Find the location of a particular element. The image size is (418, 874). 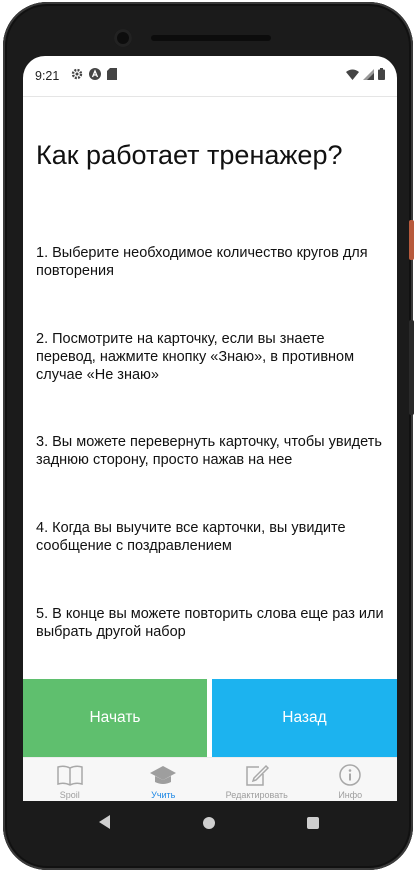

system-nav-bar is located at coordinates (210, 823).